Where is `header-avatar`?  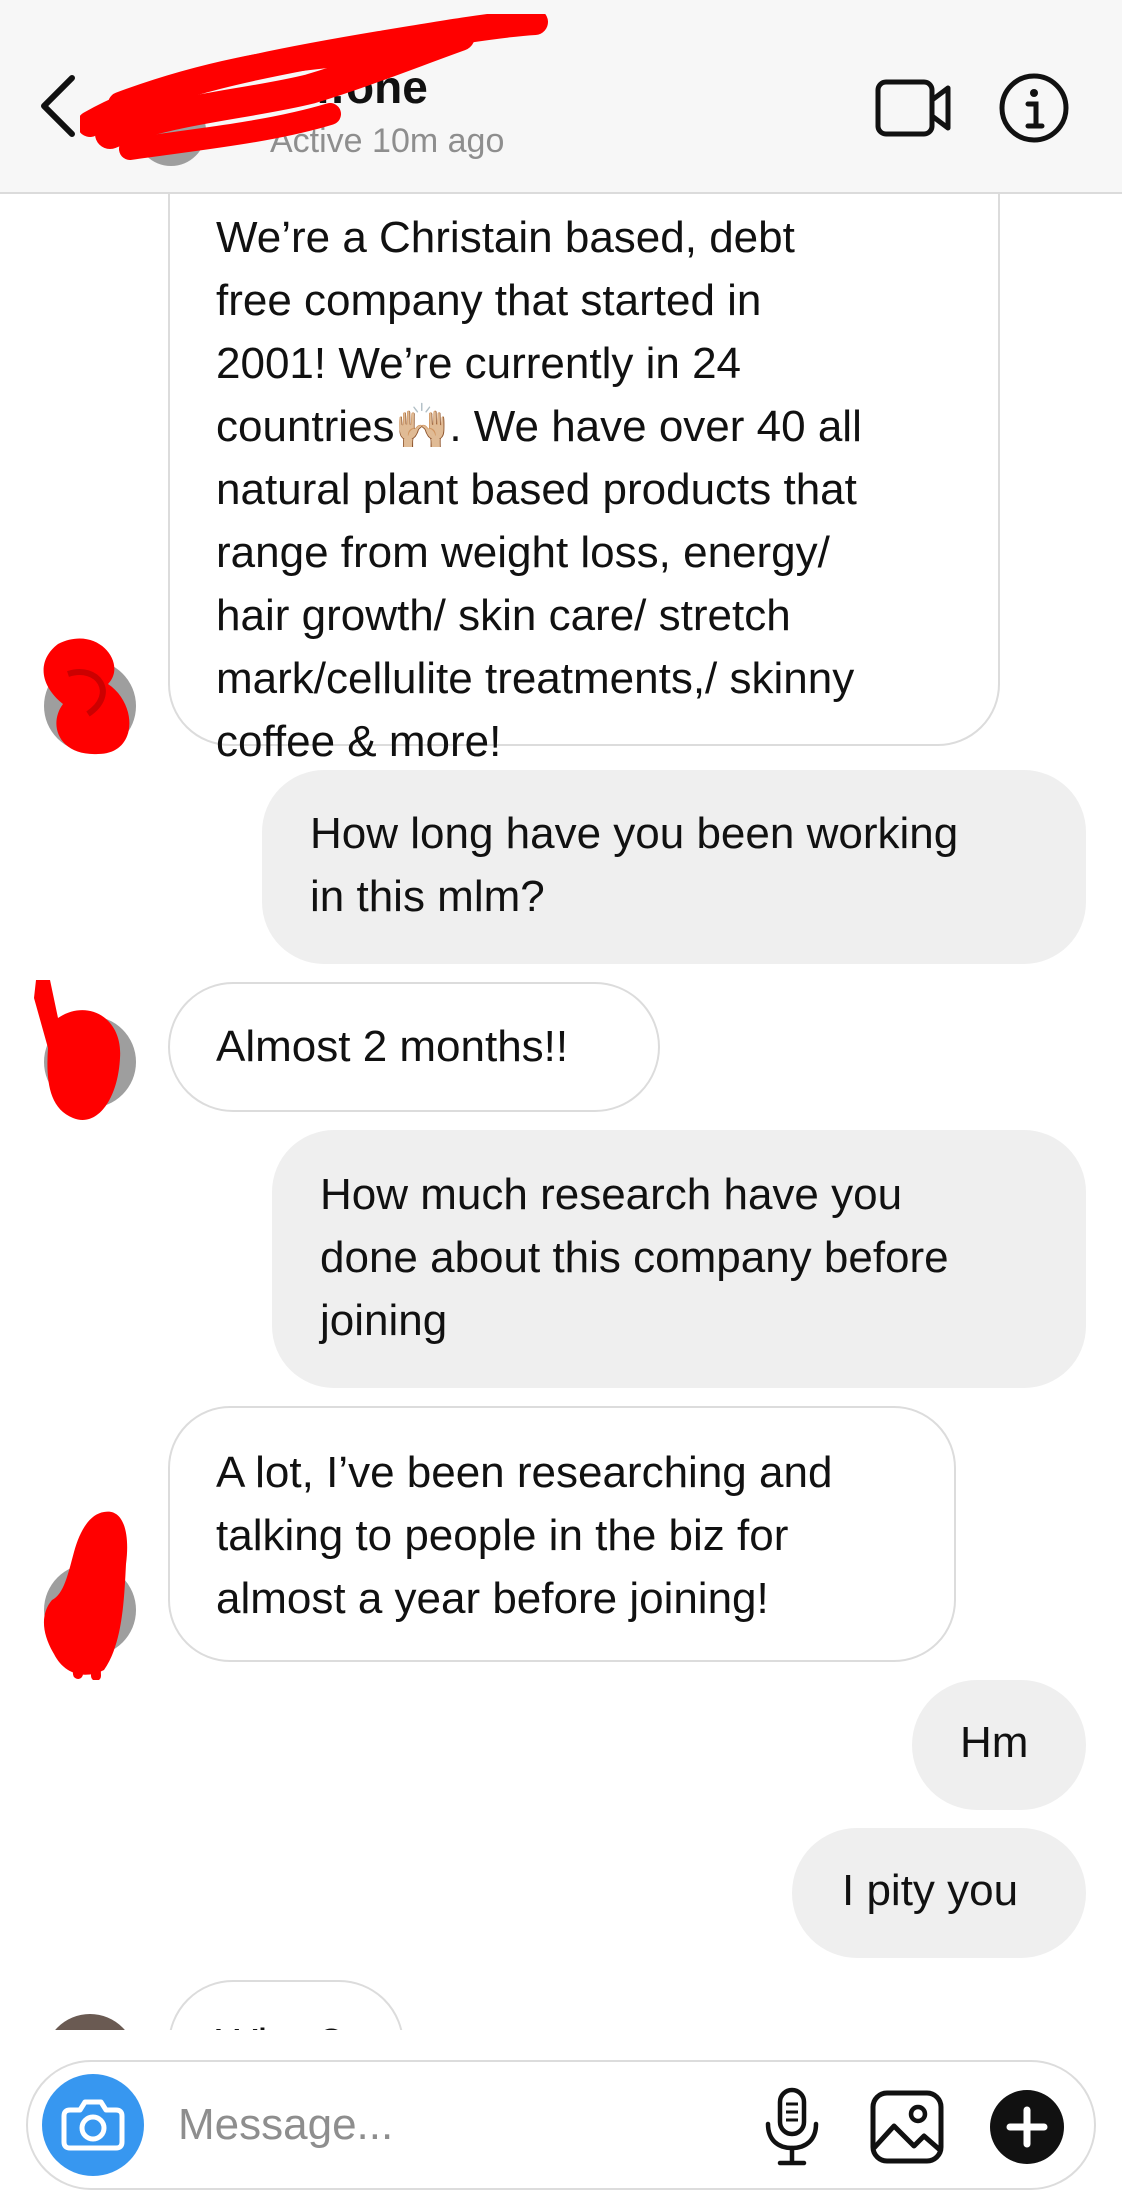
header-avatar is located at coordinates (171, 131).